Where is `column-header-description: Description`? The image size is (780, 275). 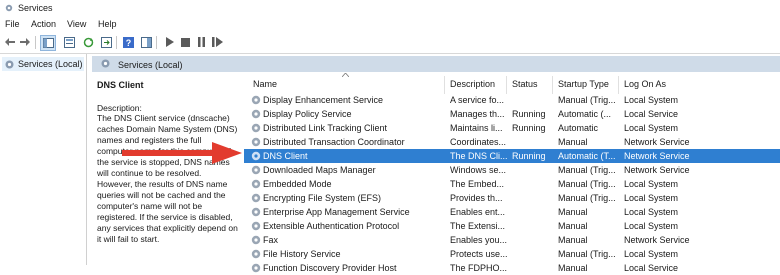 column-header-description: Description is located at coordinates (472, 84).